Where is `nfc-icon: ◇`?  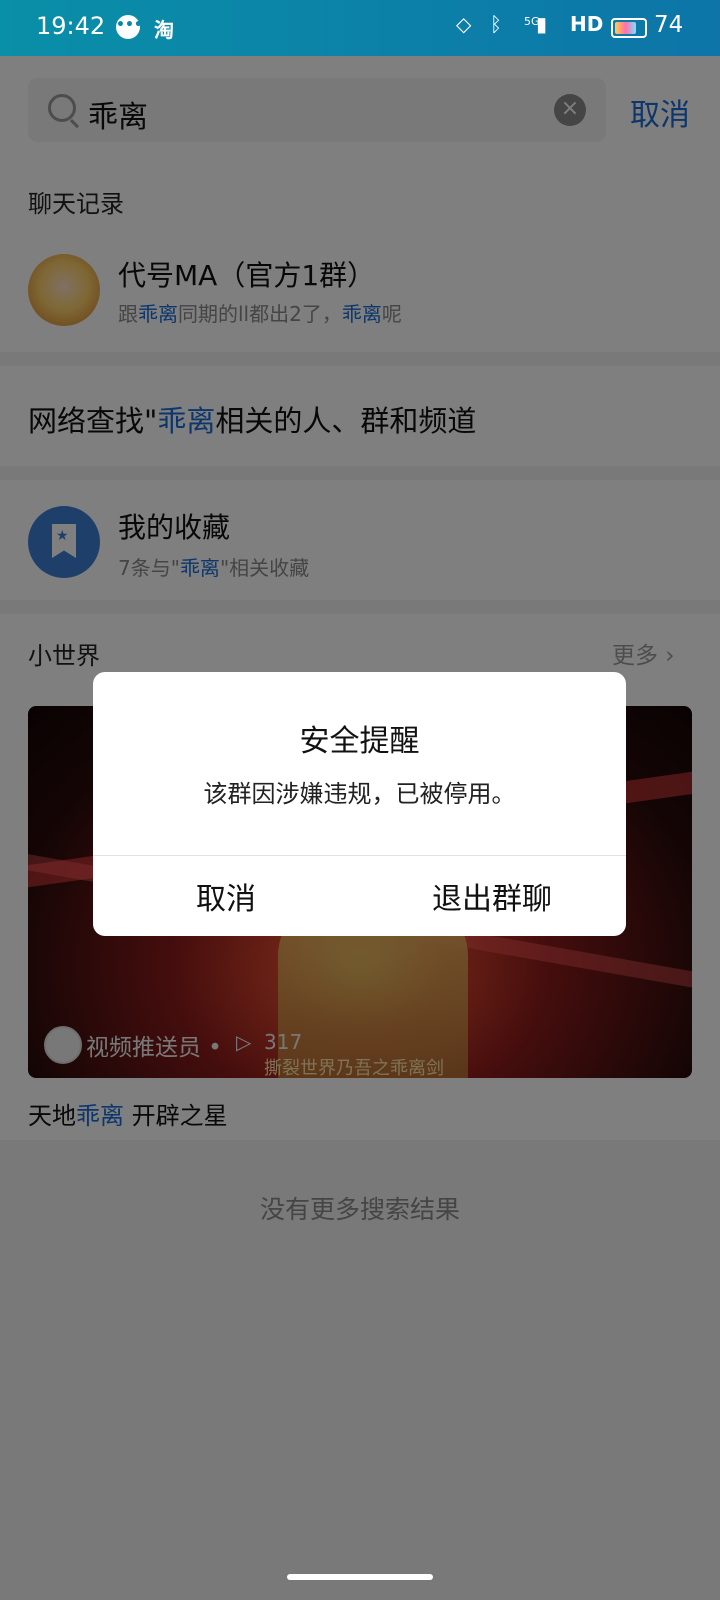 nfc-icon: ◇ is located at coordinates (464, 24).